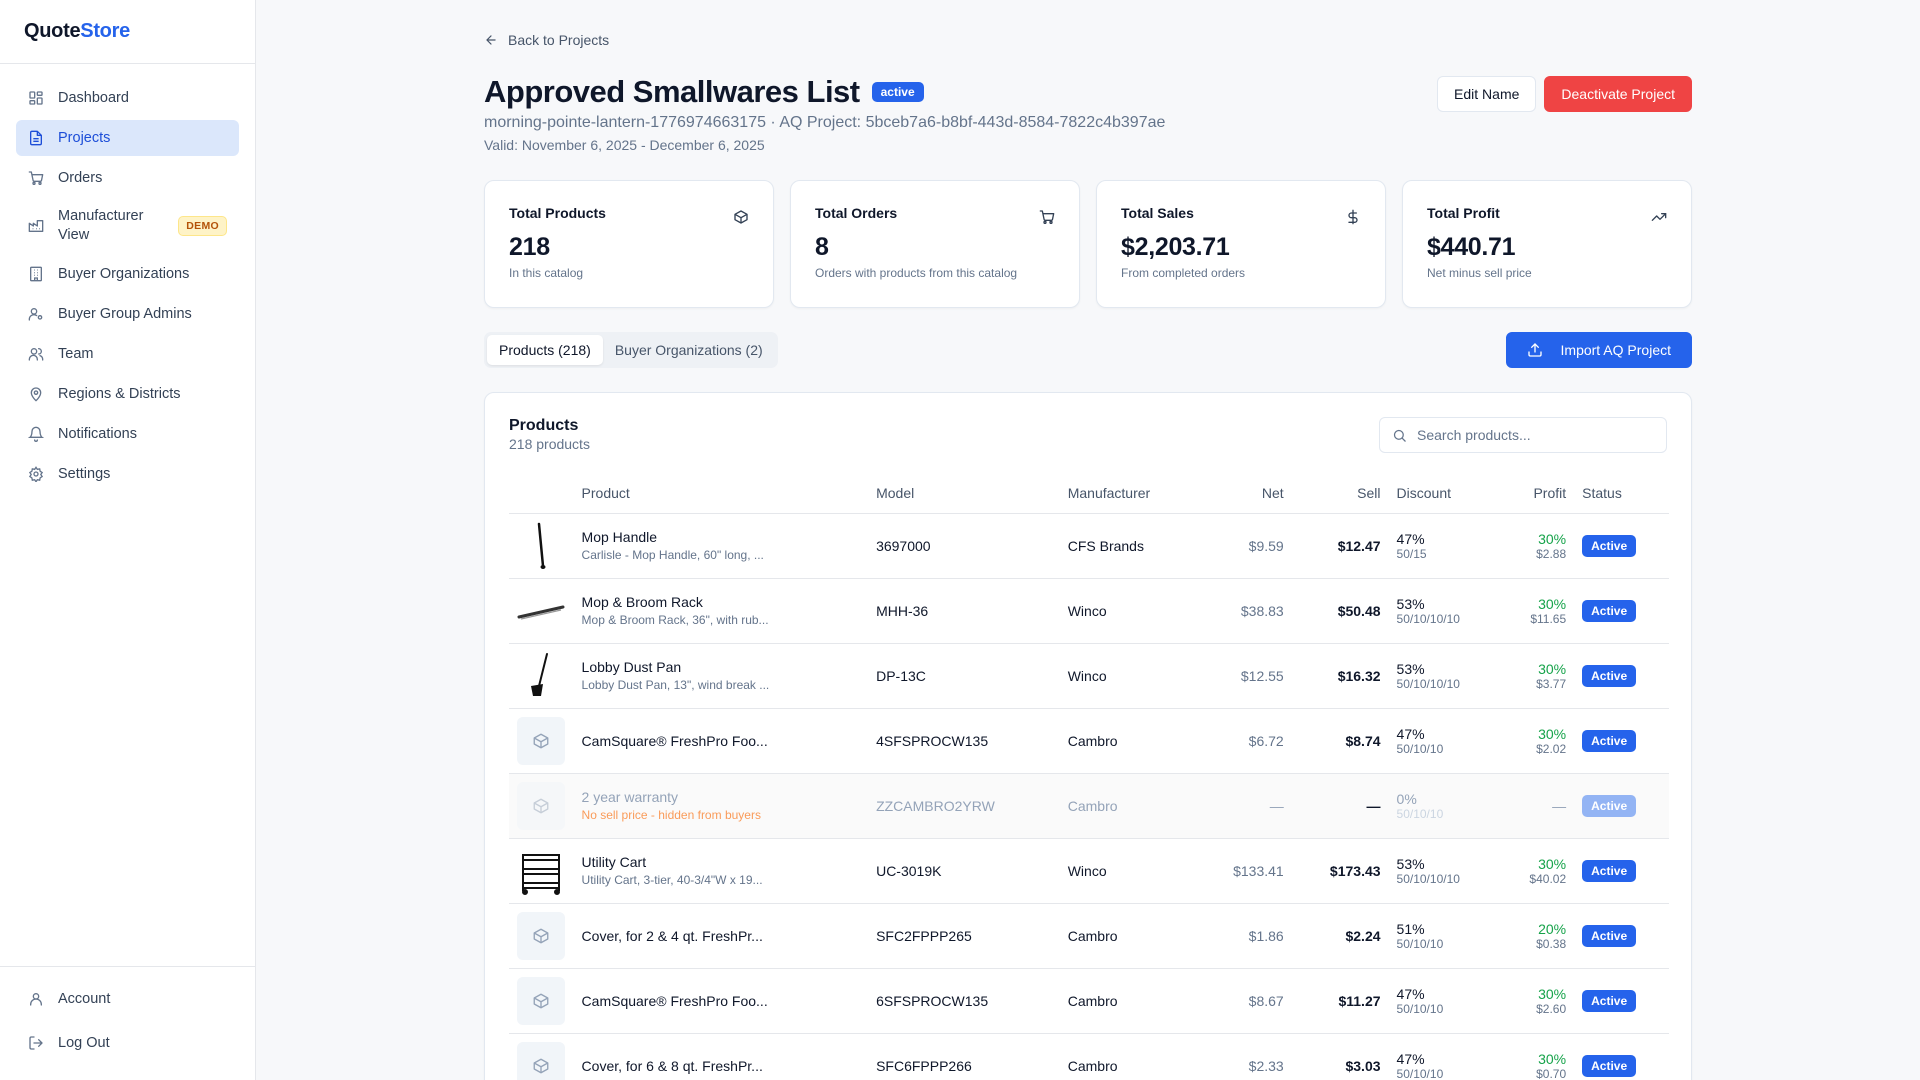 The image size is (1920, 1080). I want to click on sidebar-item-log-out: Log Out, so click(127, 1043).